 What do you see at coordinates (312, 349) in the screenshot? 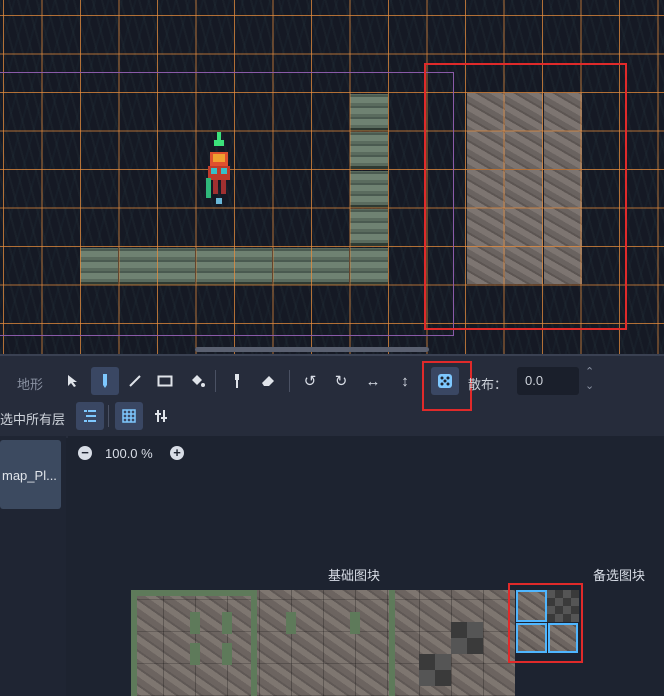
I see `viewport-horizontal-scrollbar` at bounding box center [312, 349].